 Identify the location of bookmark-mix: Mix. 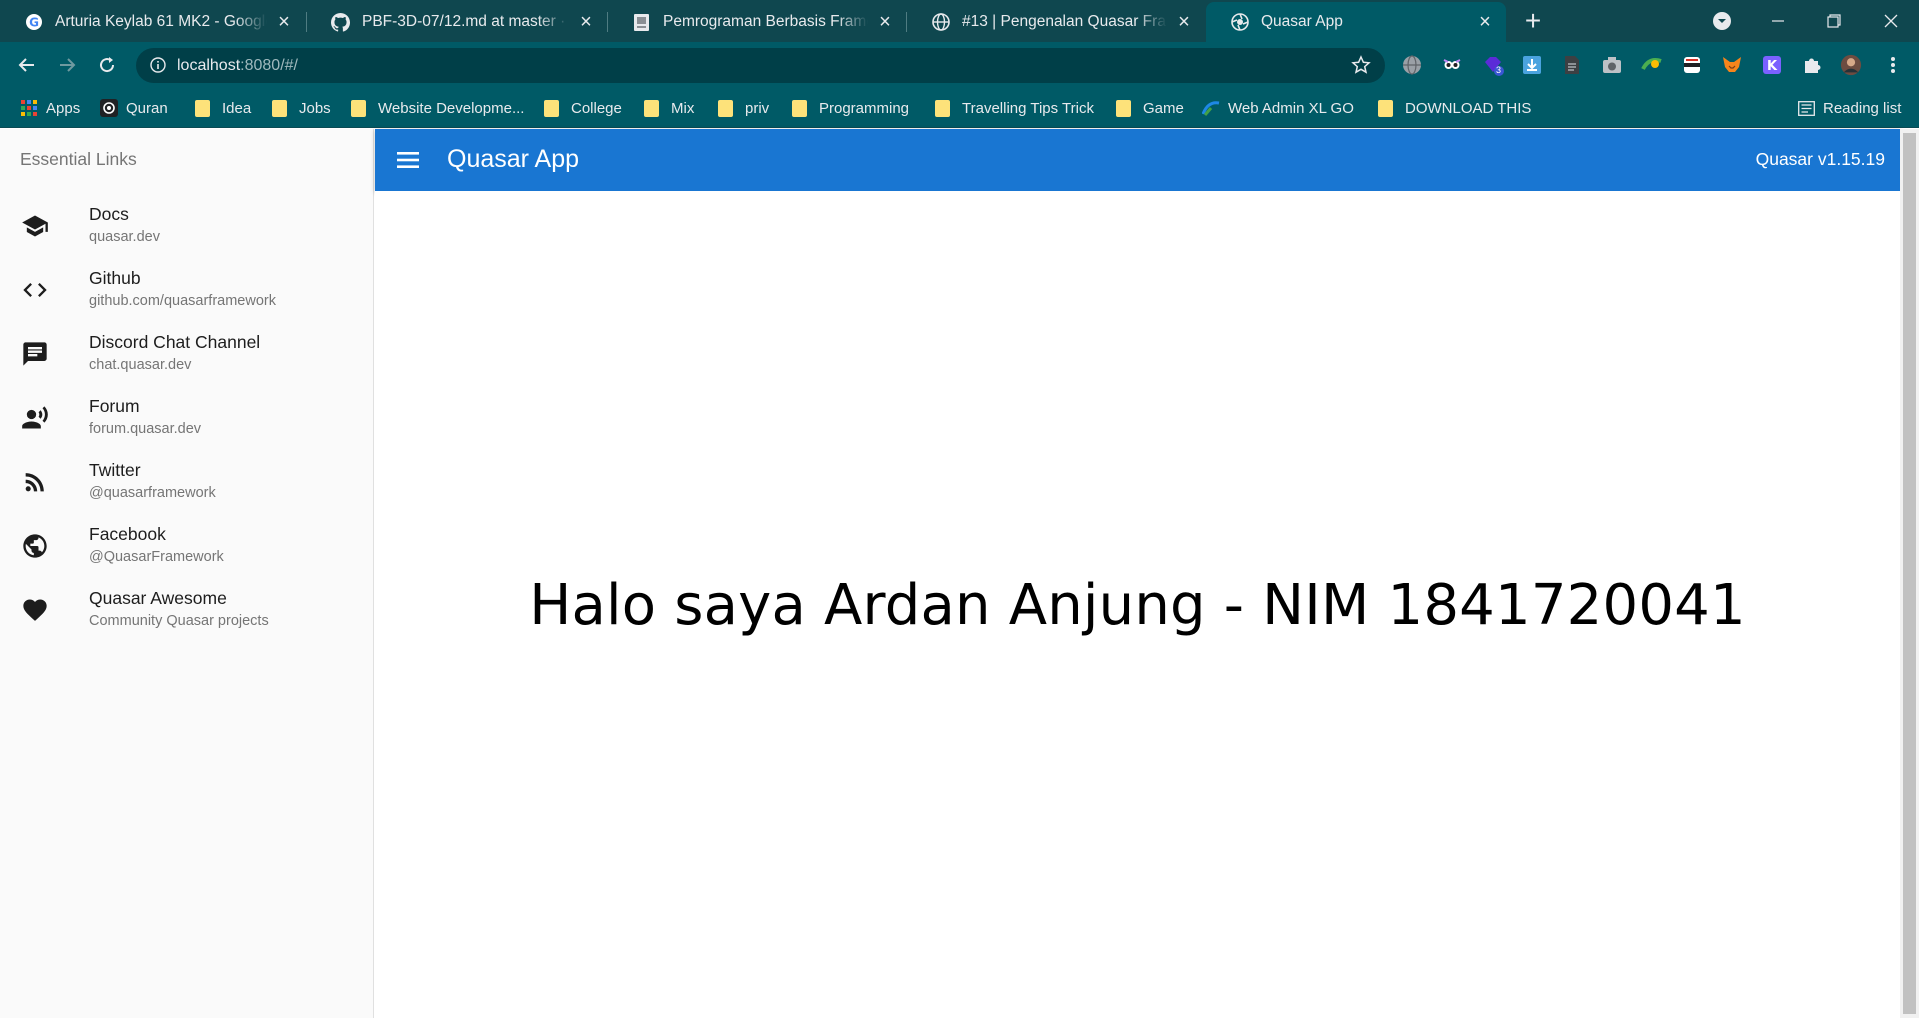
(669, 108).